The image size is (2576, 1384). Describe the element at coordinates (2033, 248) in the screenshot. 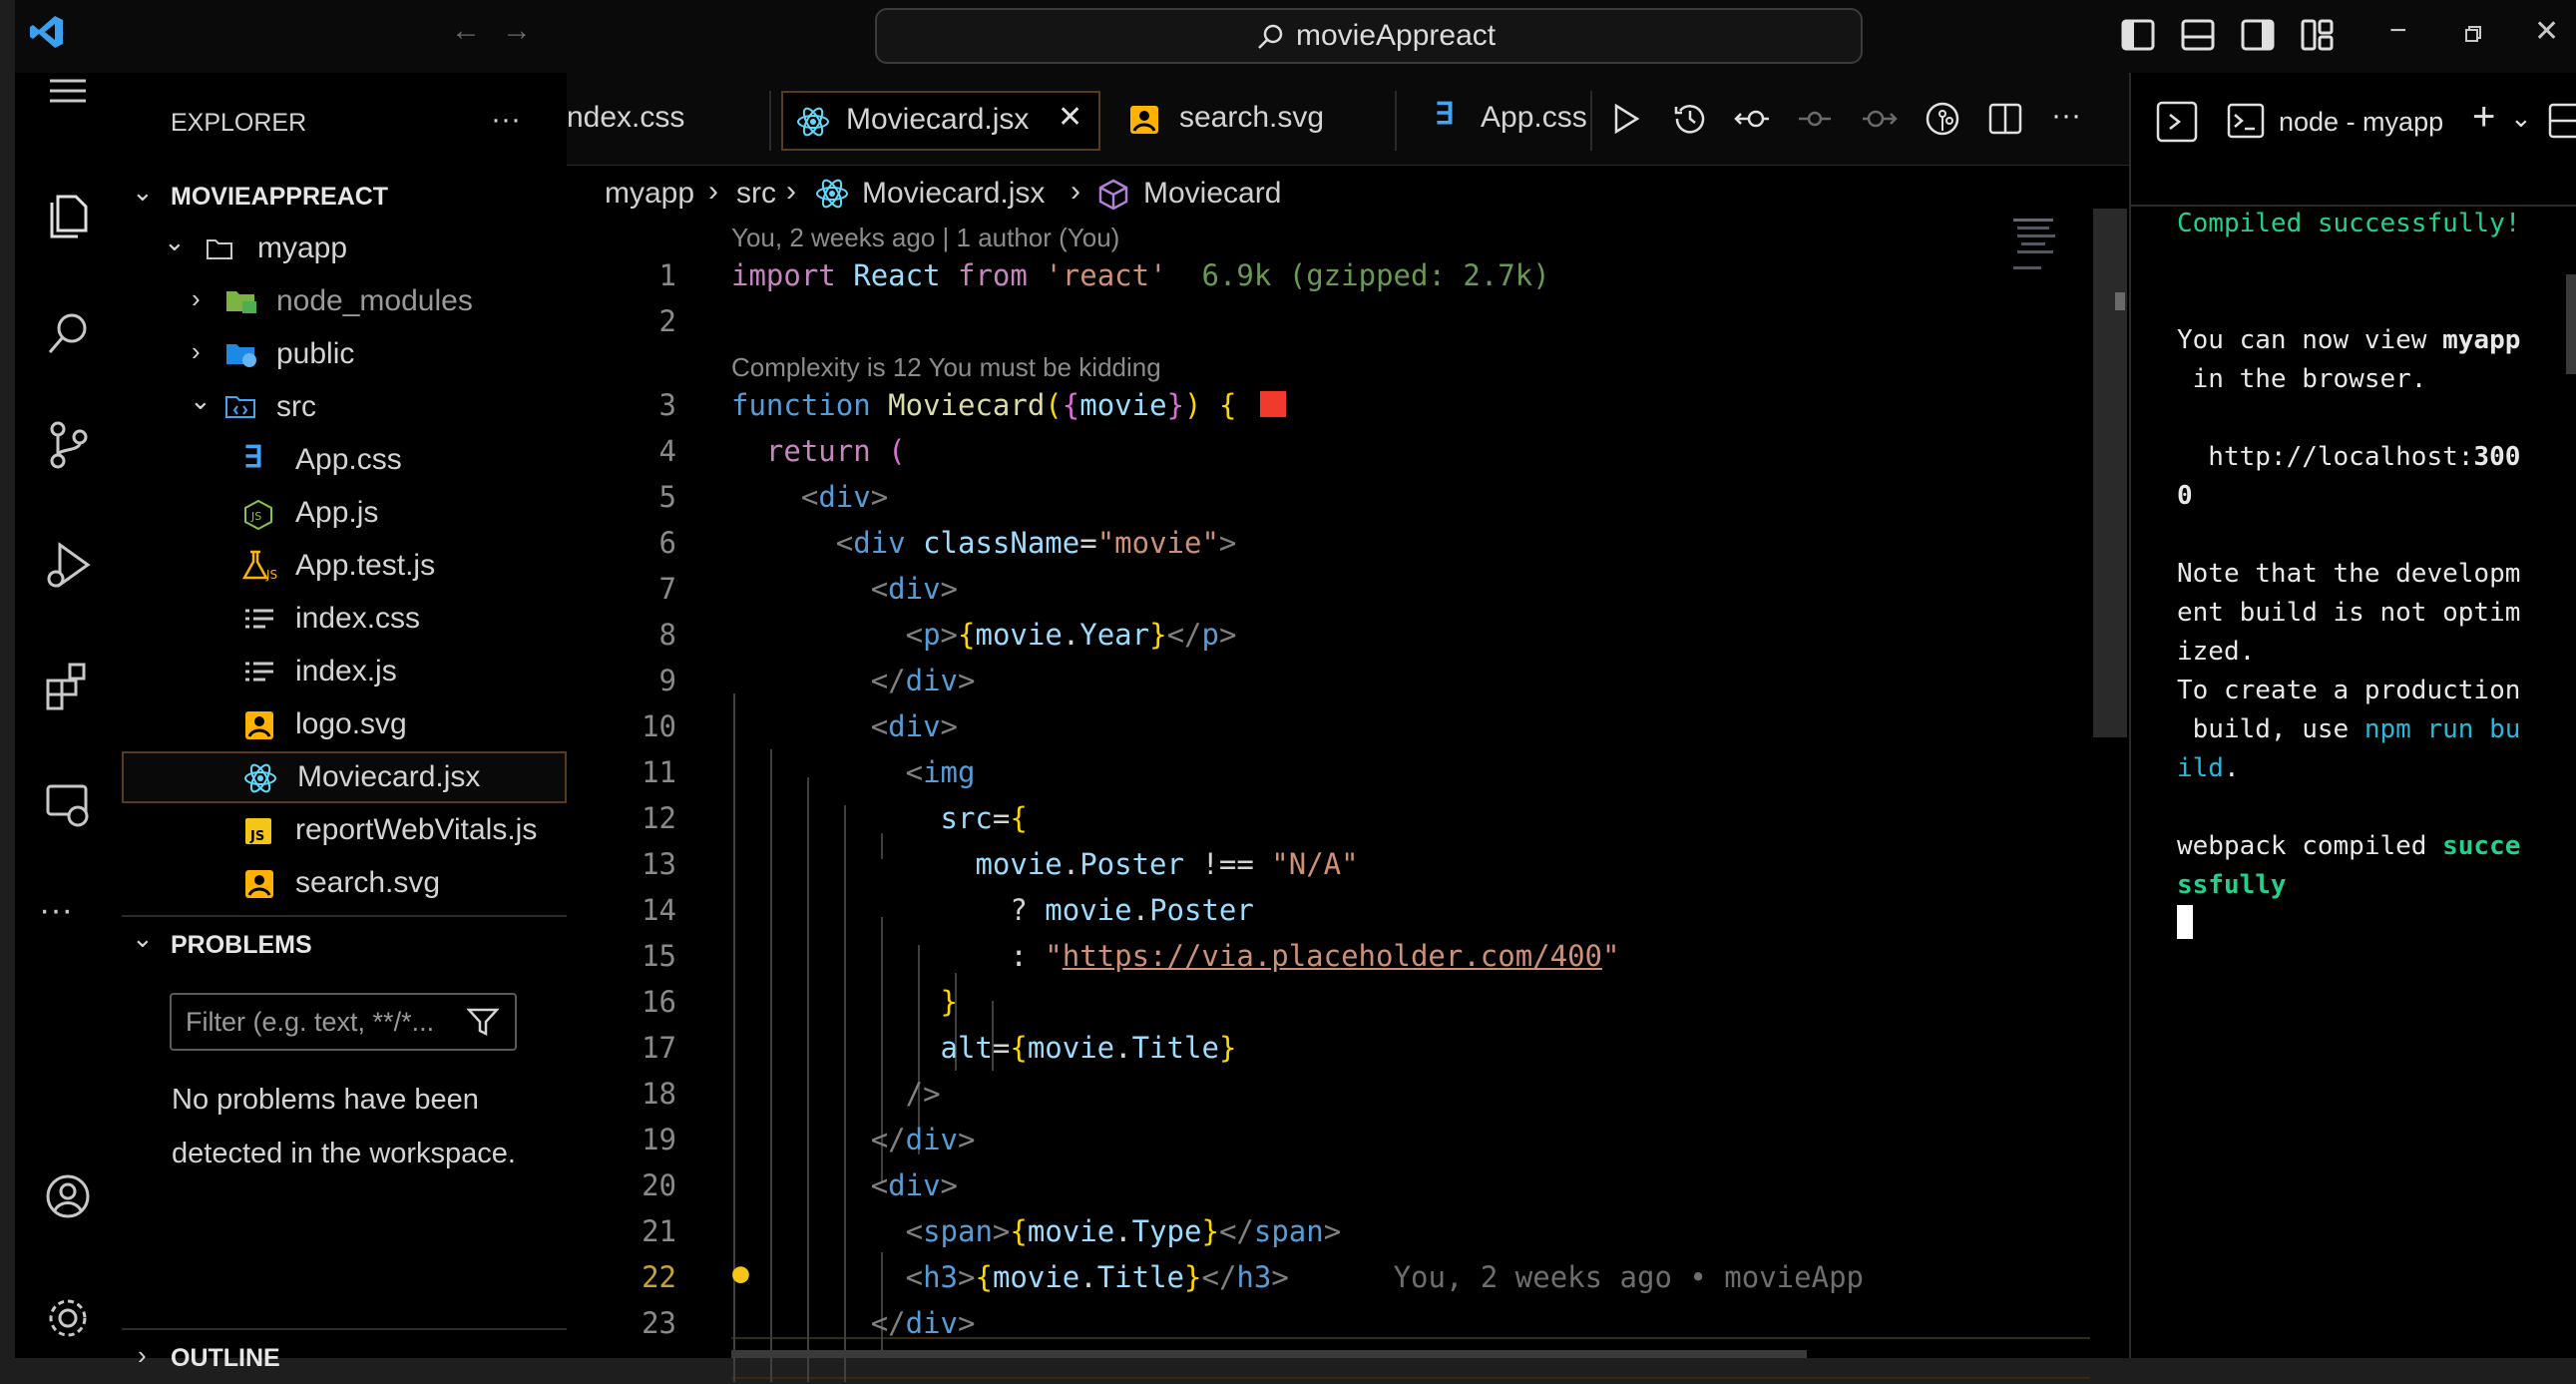

I see `minimap` at that location.